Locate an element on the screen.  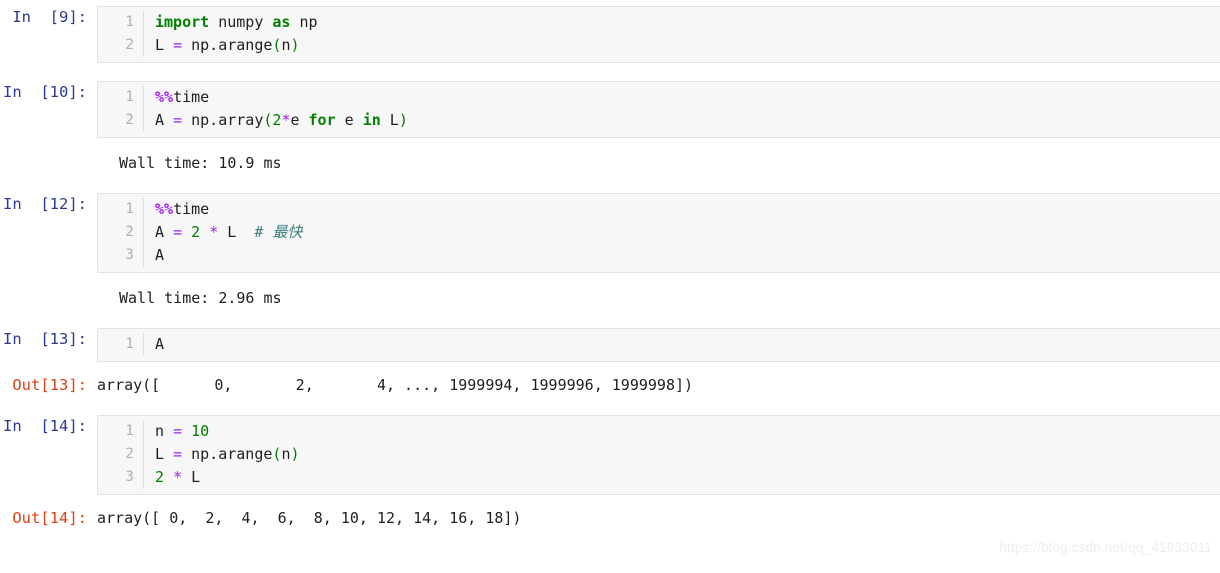
cell-stream-output: Wall time: 2.96 ms is located at coordinates (610, 298).